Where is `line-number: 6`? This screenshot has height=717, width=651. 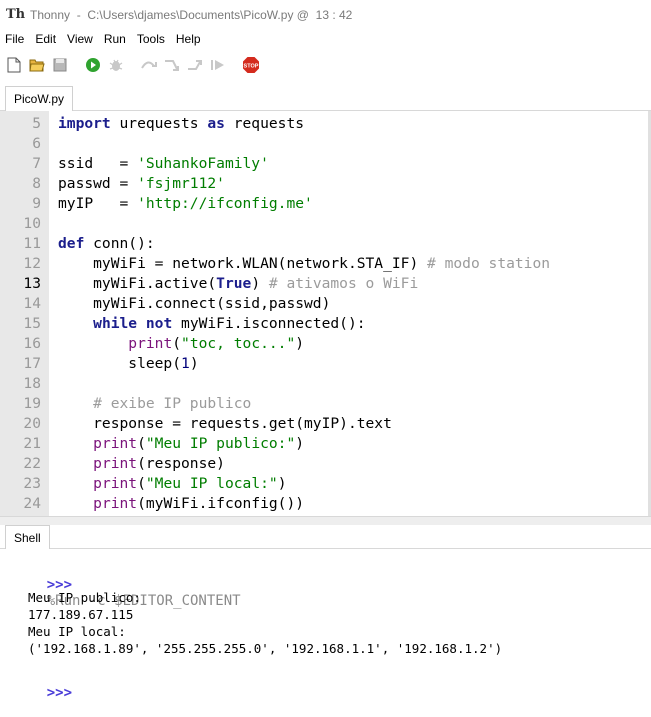
line-number: 6 is located at coordinates (36, 143).